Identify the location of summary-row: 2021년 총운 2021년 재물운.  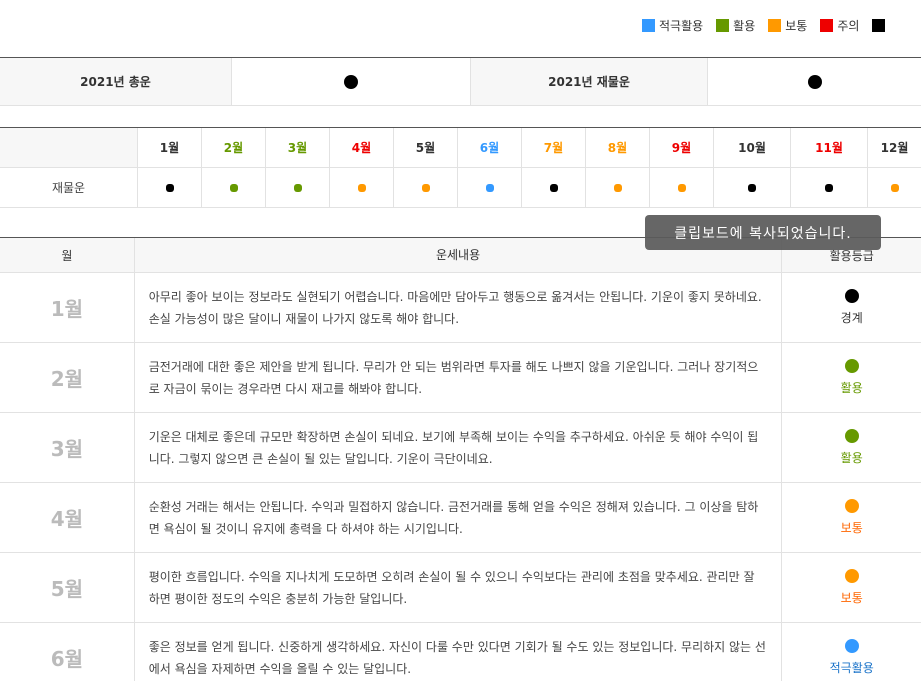
(460, 81).